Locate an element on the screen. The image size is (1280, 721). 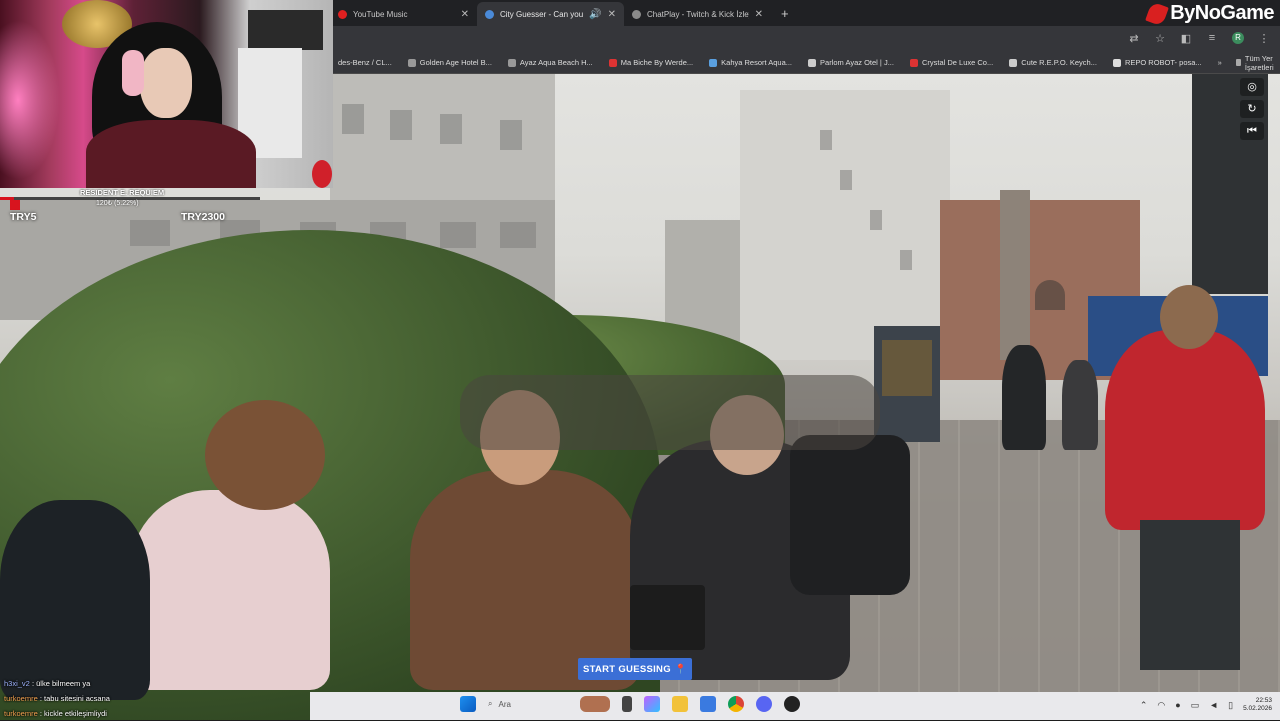
chat-message: turkoemre : kickle etkileşimliydi is located at coordinates (55, 713).